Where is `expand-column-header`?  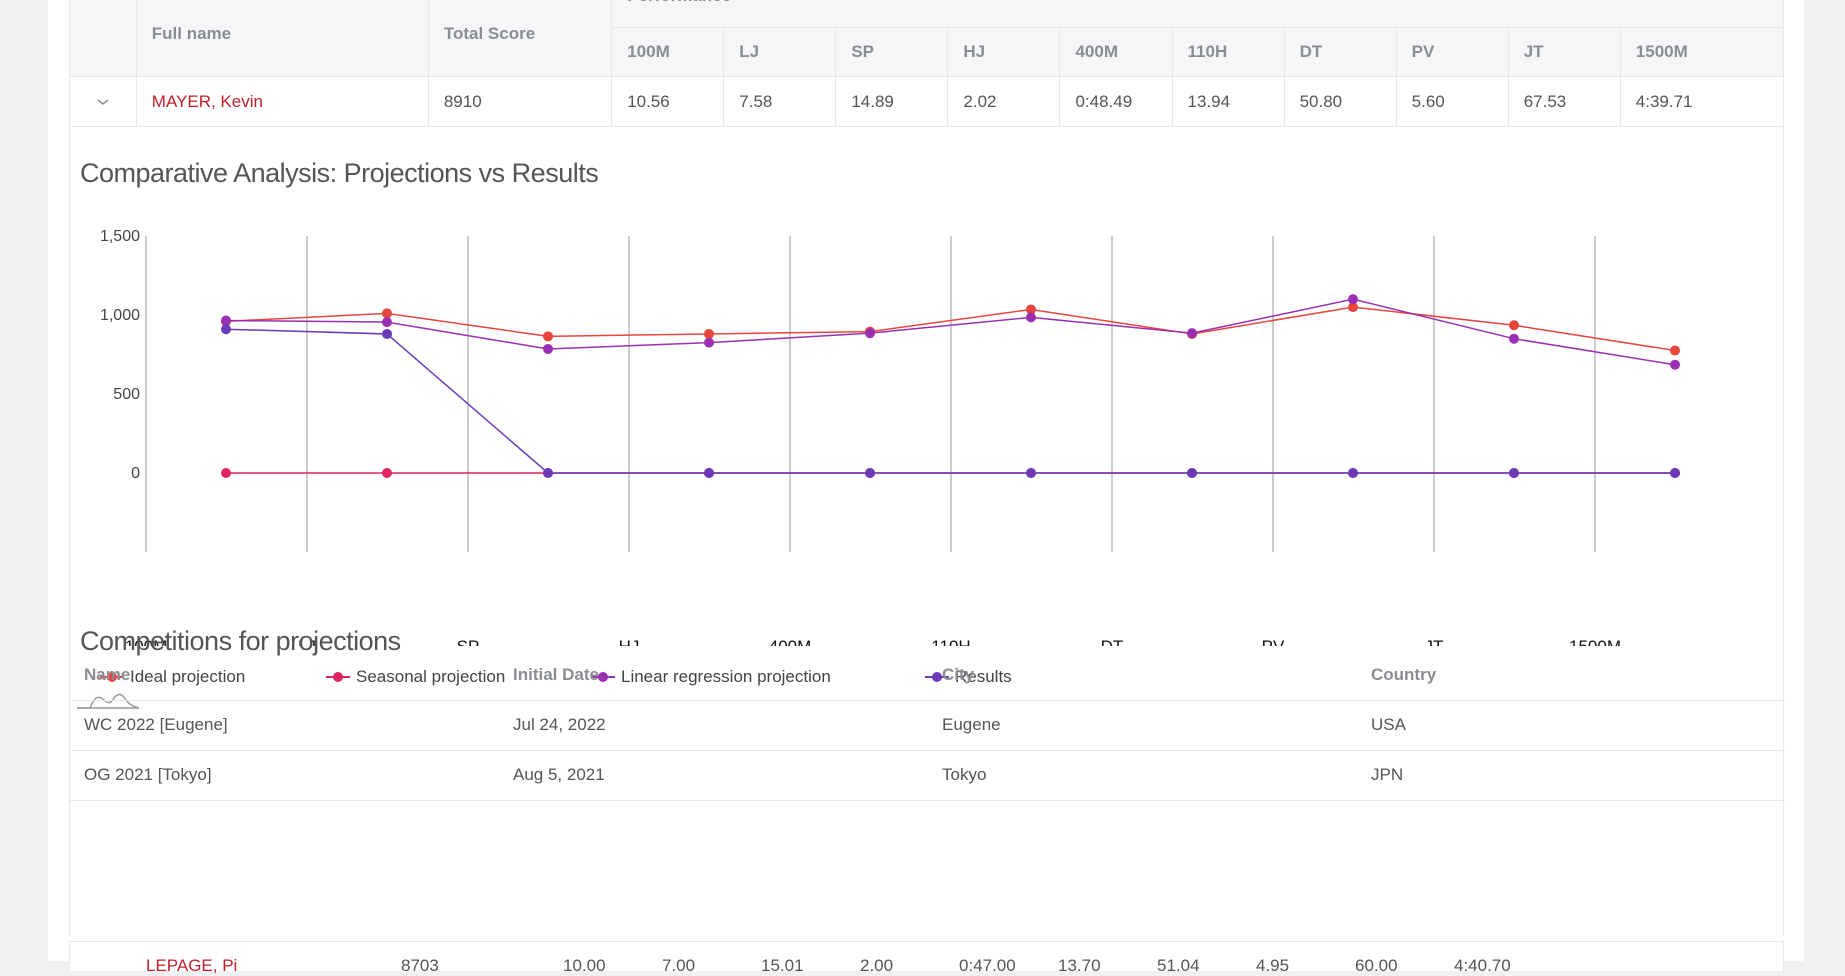 expand-column-header is located at coordinates (103, 38).